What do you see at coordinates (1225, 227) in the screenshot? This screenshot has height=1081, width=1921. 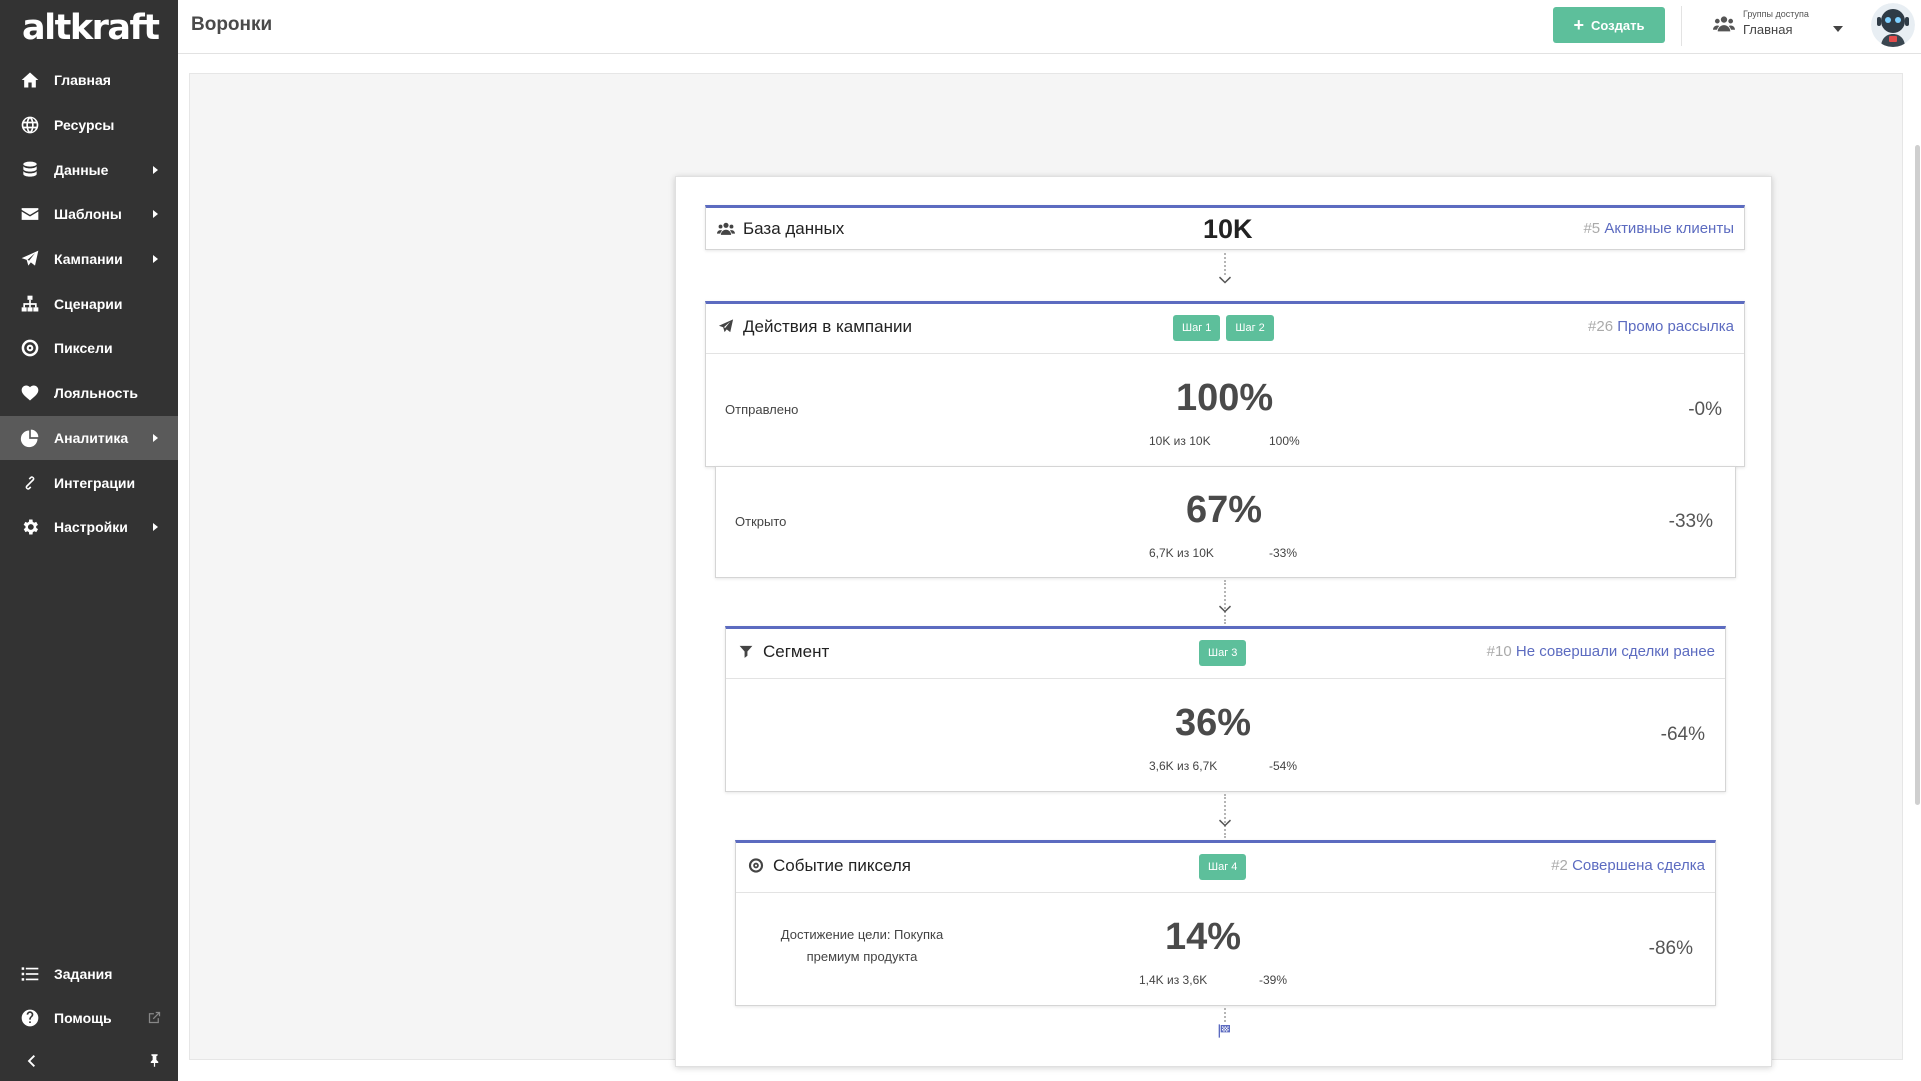 I see `funnel-block-database: База данных 10K #5 Активные клиенты` at bounding box center [1225, 227].